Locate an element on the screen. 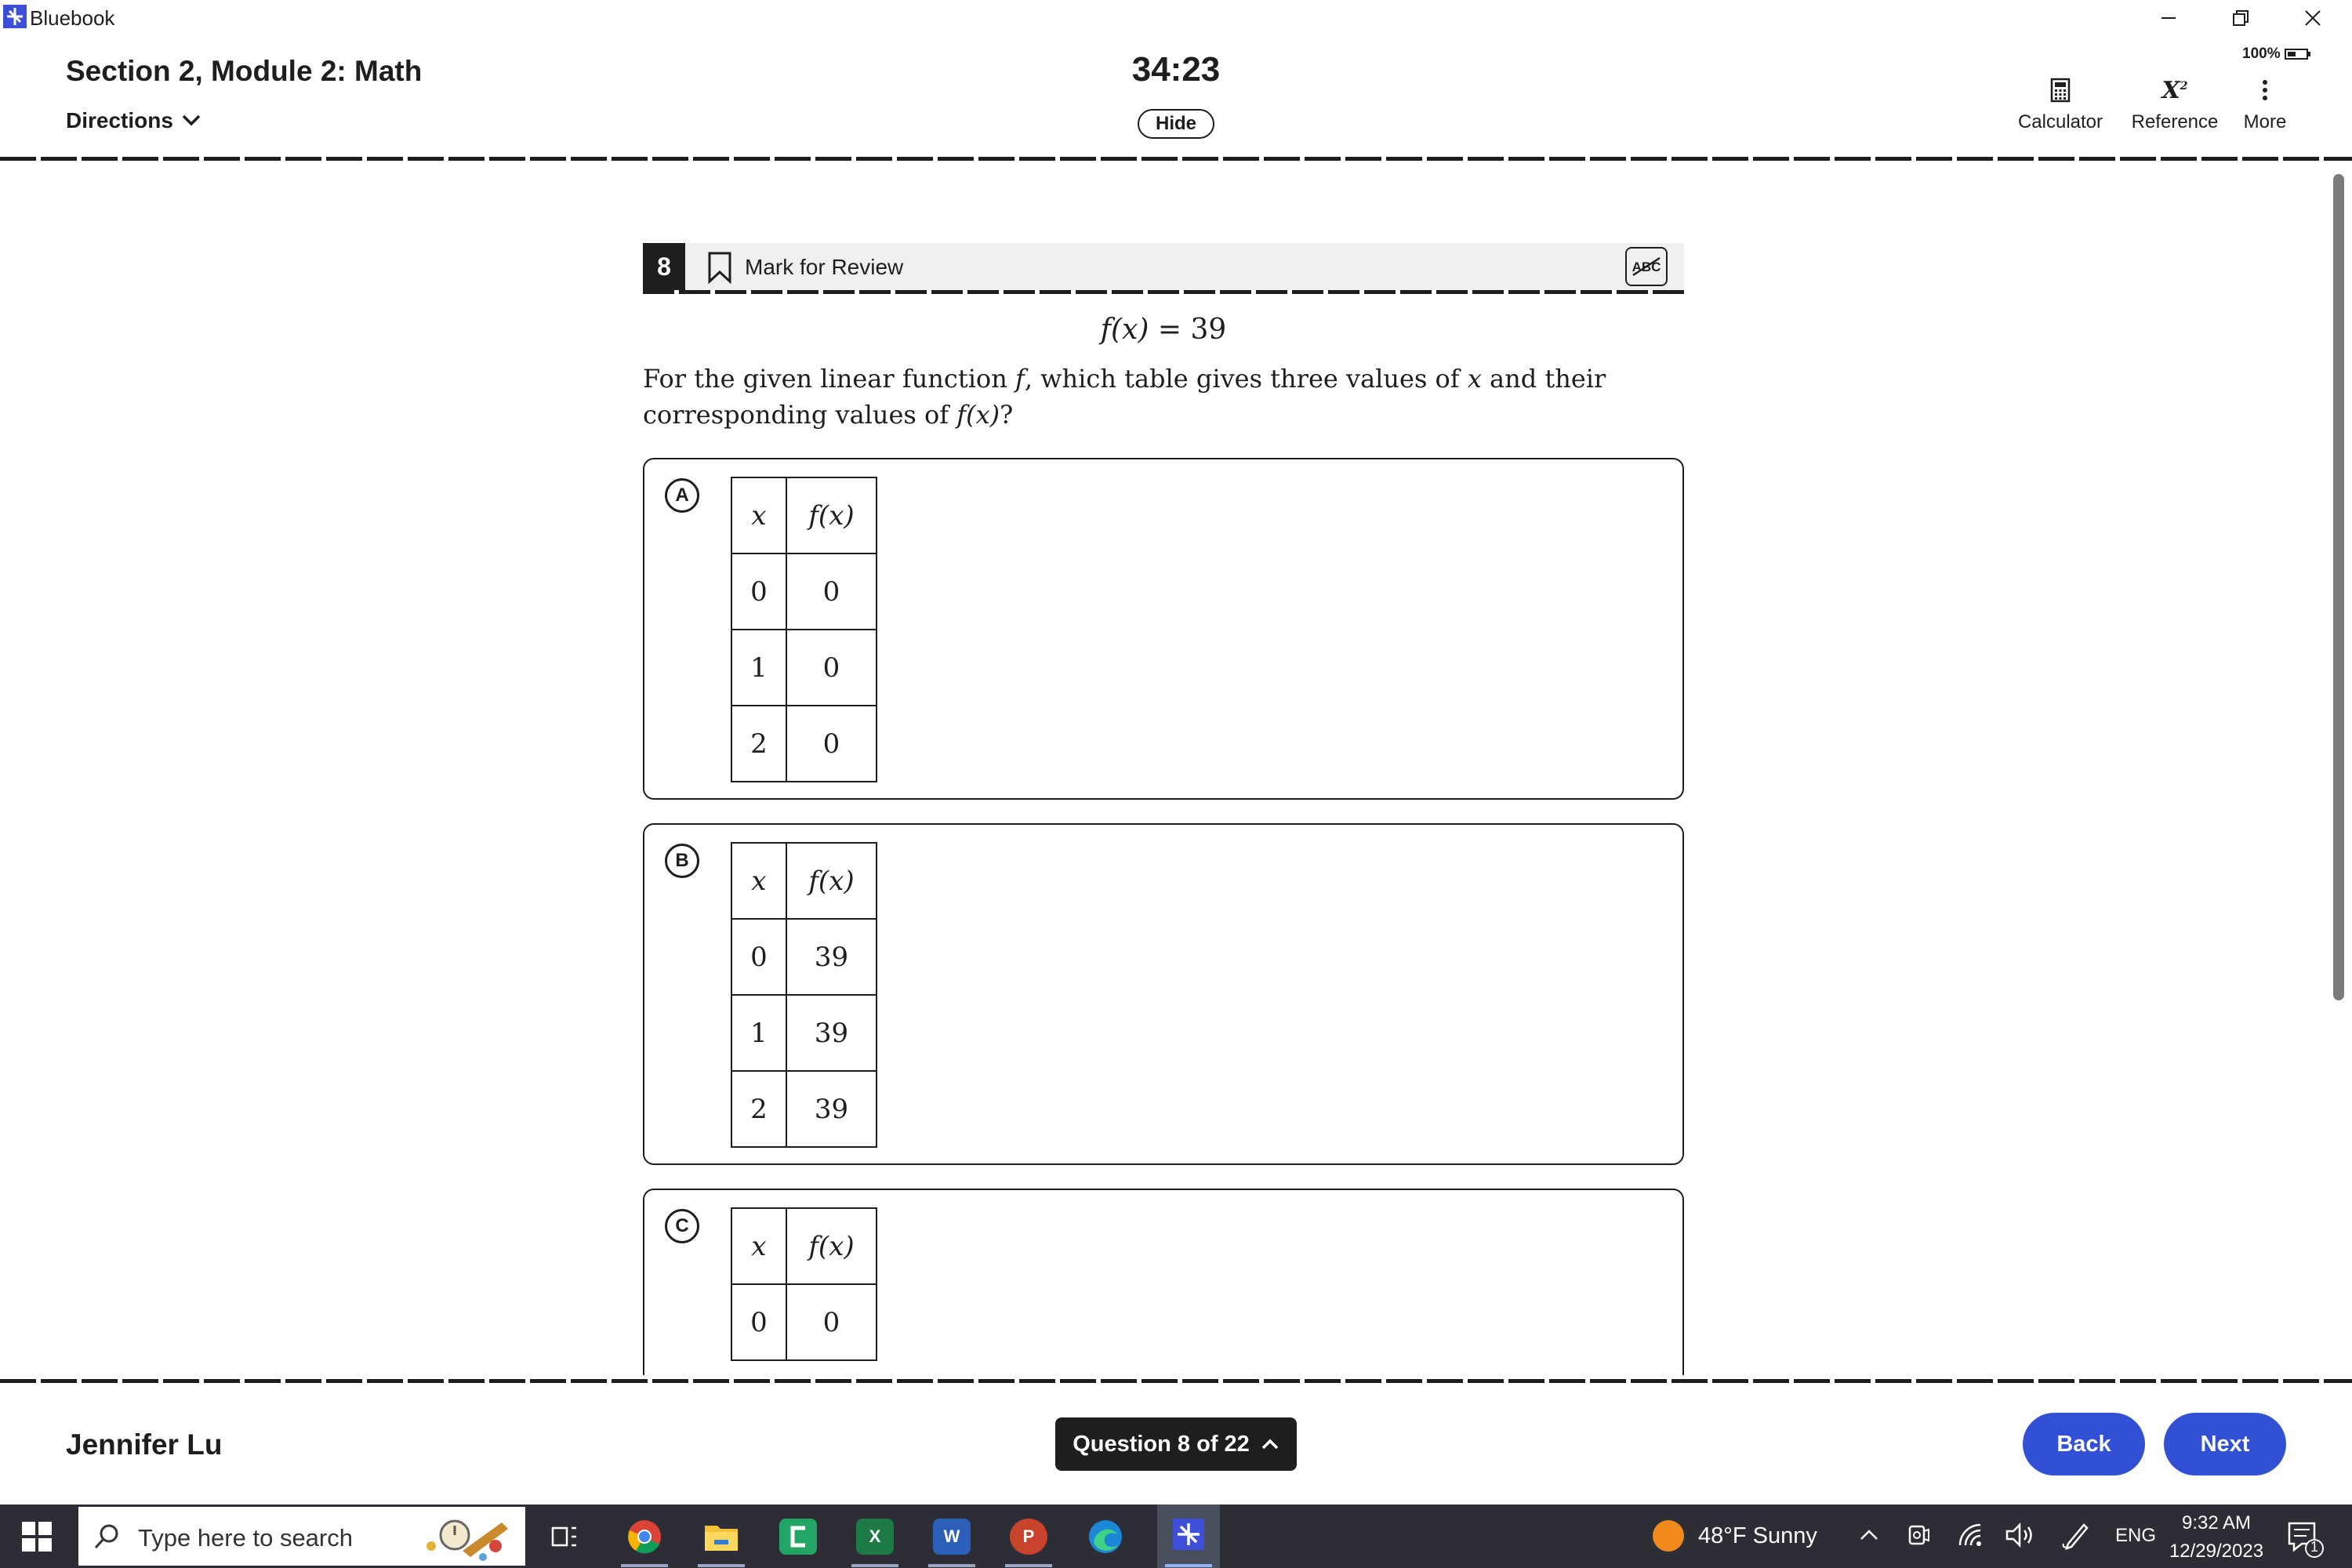 The height and width of the screenshot is (1568, 2352). word-running-indicator is located at coordinates (951, 1565).